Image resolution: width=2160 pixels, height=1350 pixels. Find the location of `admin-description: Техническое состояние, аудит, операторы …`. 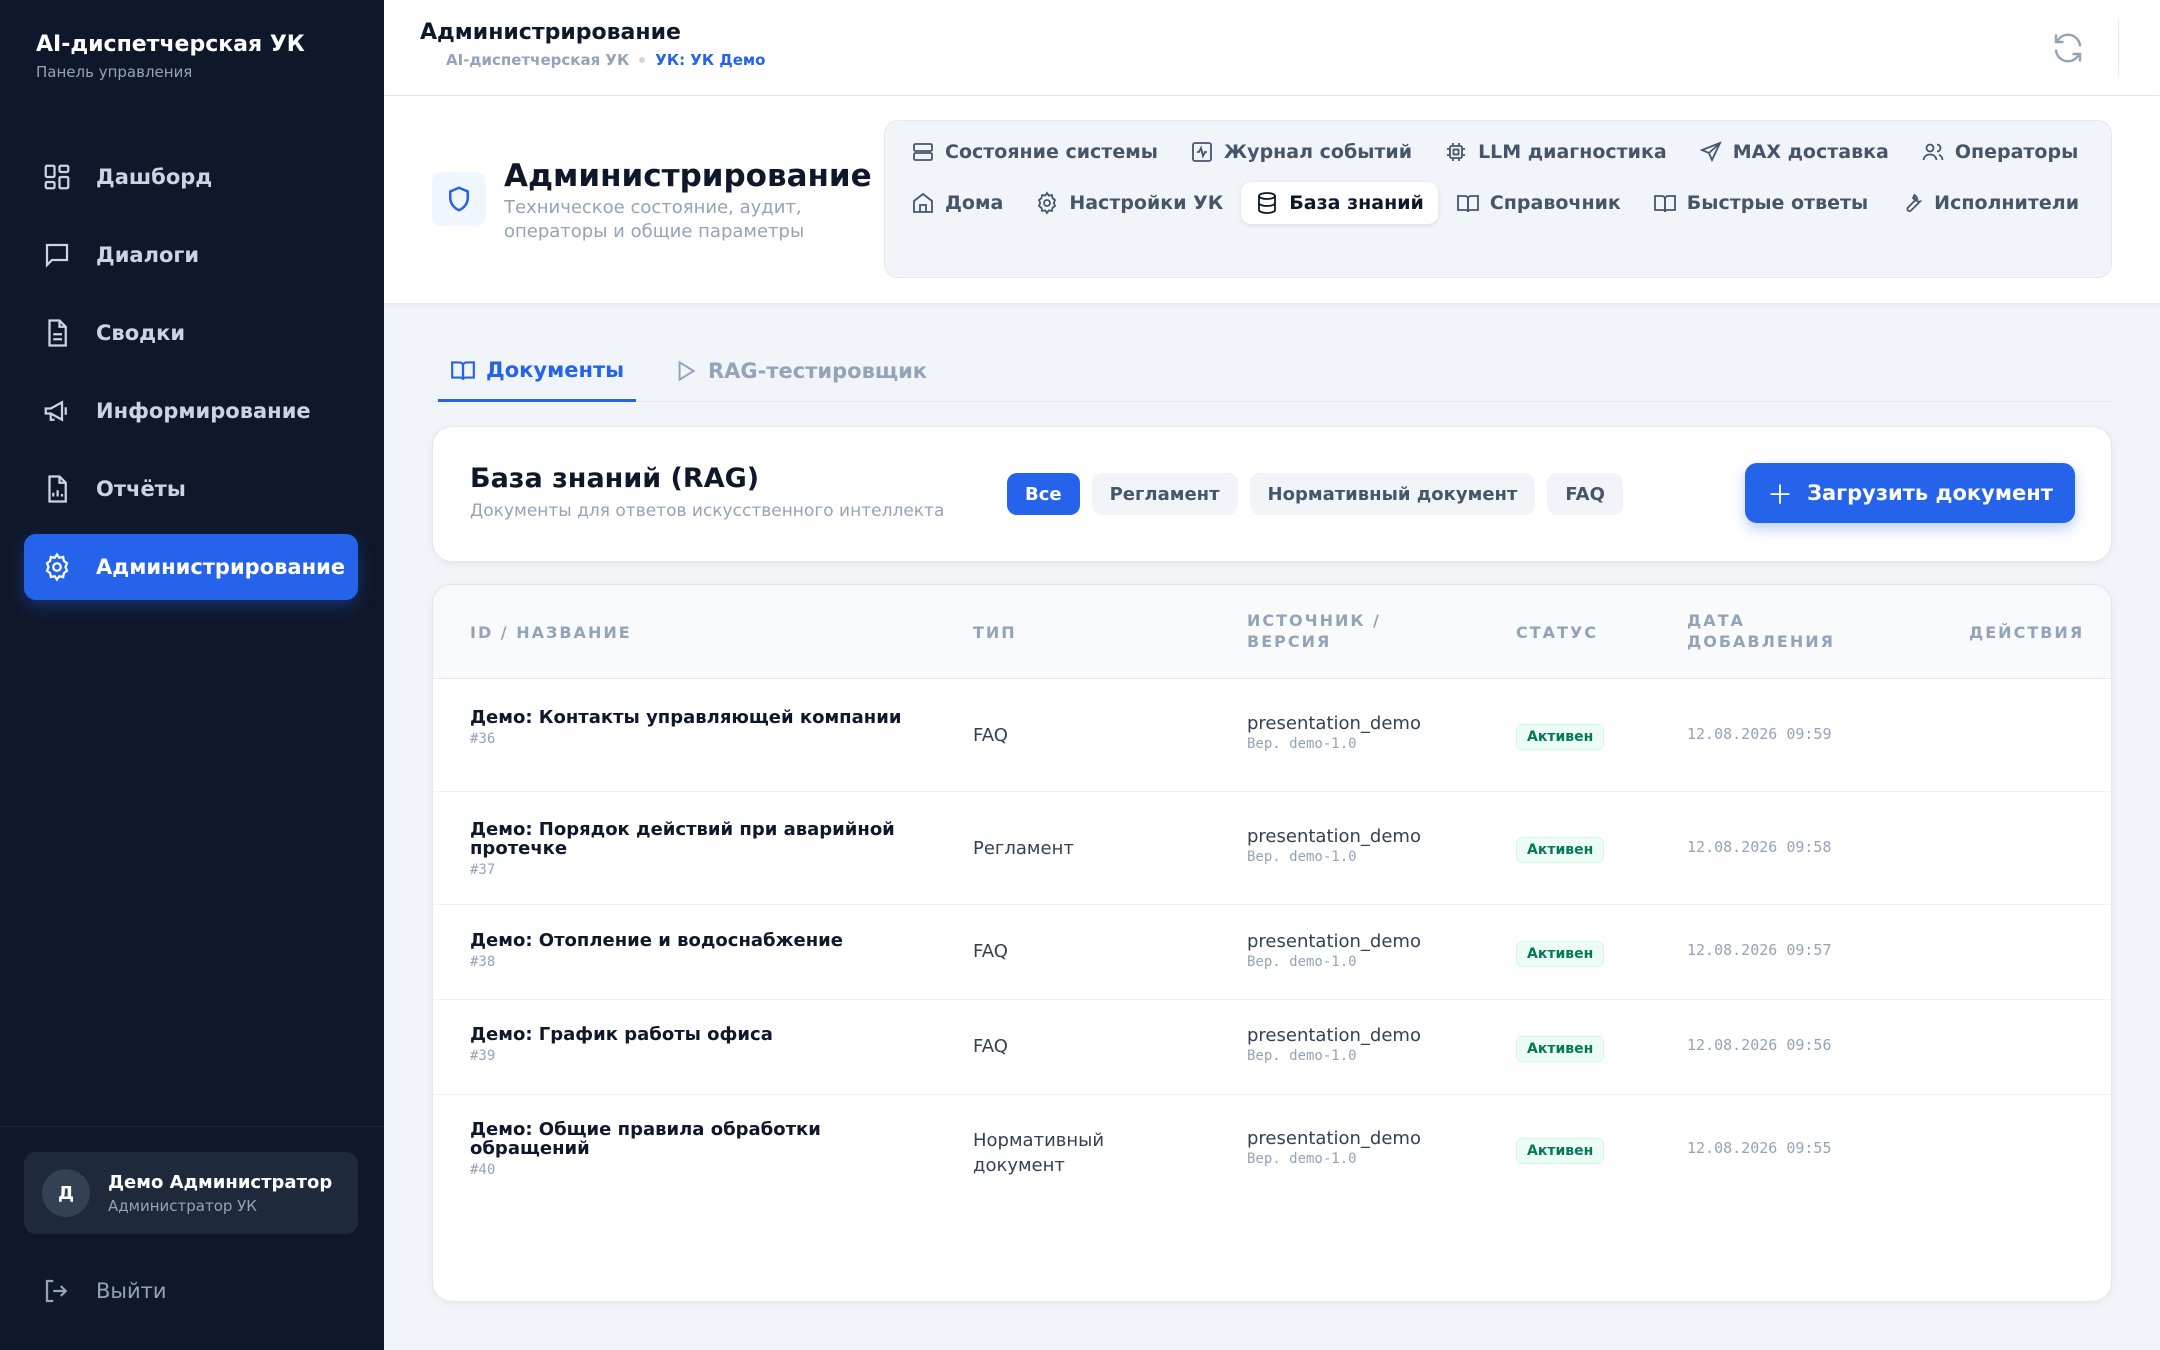

admin-description: Техническое состояние, аудит, операторы … is located at coordinates (654, 219).